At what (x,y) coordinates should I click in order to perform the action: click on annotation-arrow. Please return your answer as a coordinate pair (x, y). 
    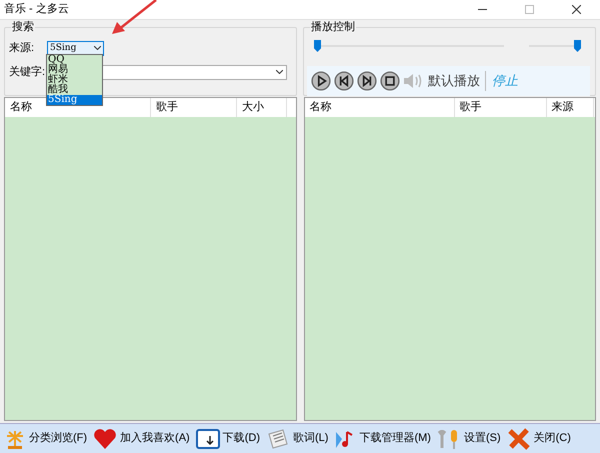
    Looking at the image, I should click on (134, 17).